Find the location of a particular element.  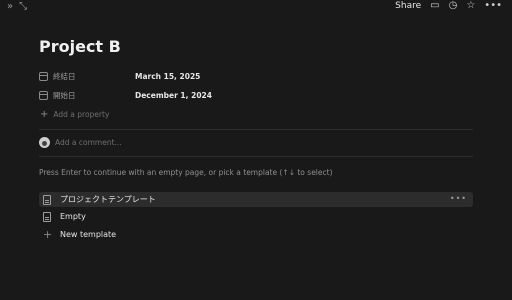

avatar is located at coordinates (44, 142).